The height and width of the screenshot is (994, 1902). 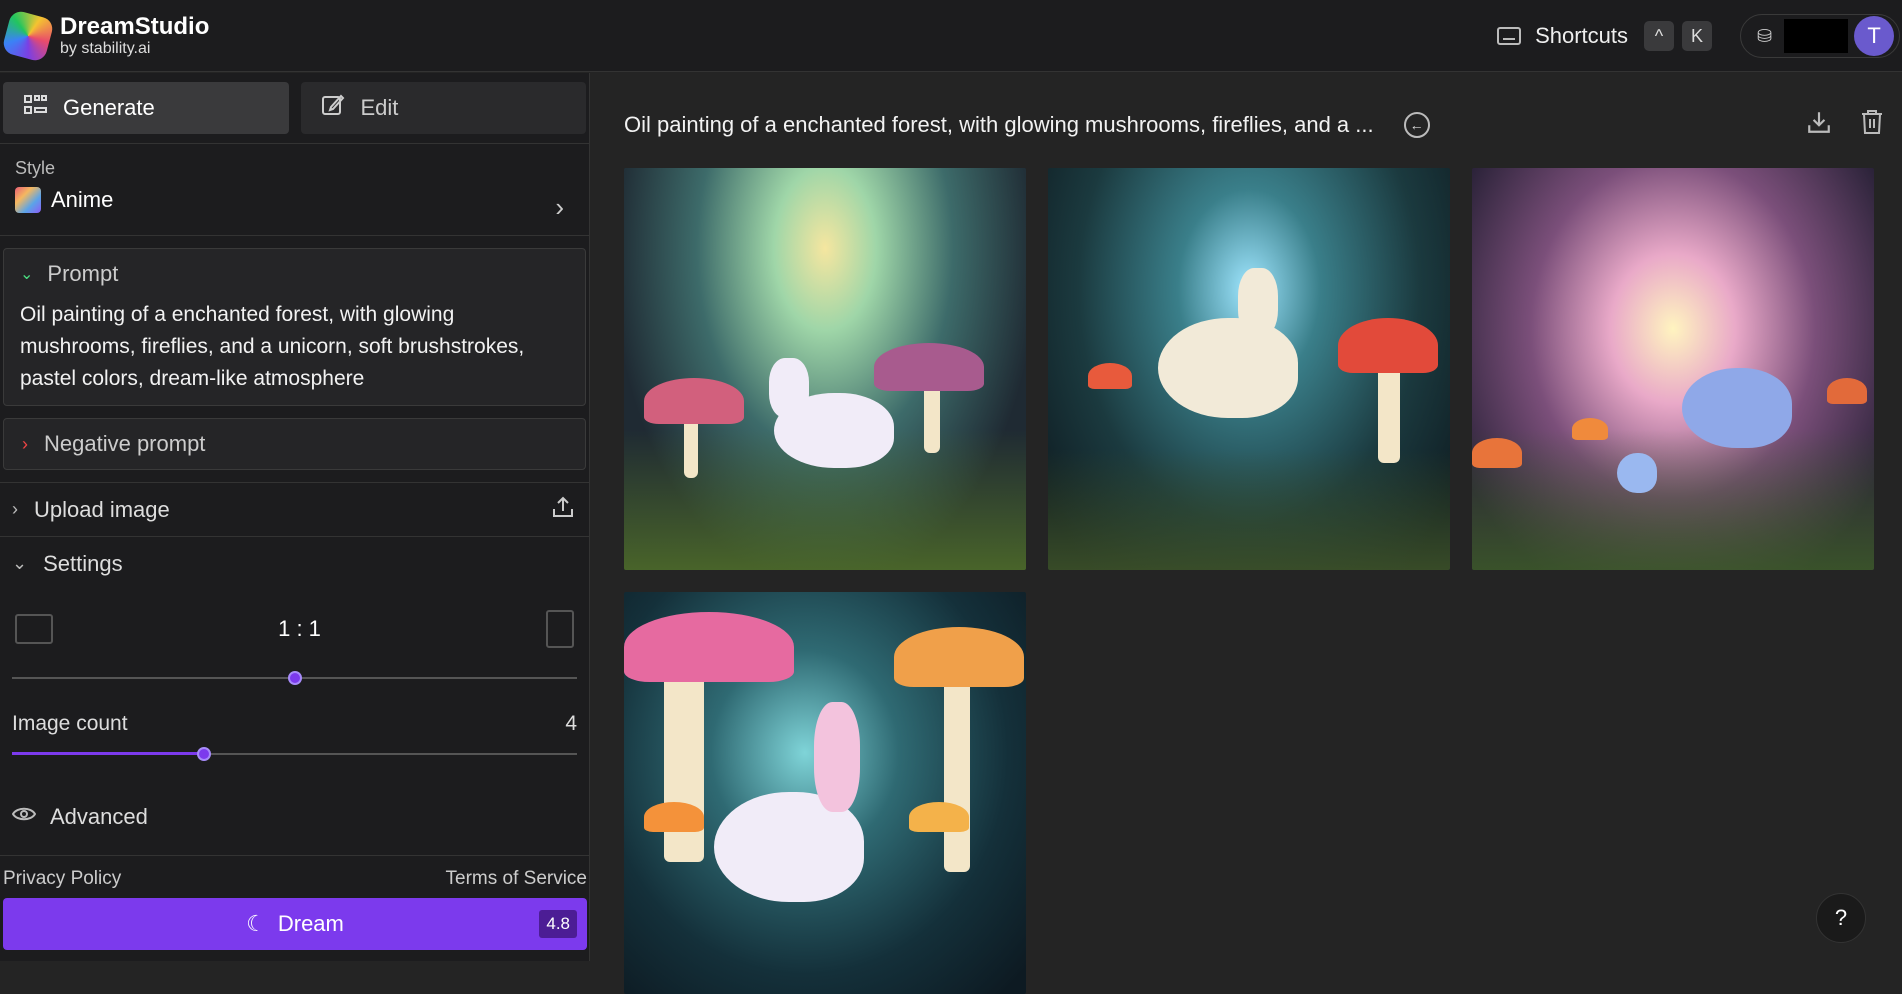 What do you see at coordinates (36, 108) in the screenshot?
I see `grid-icon` at bounding box center [36, 108].